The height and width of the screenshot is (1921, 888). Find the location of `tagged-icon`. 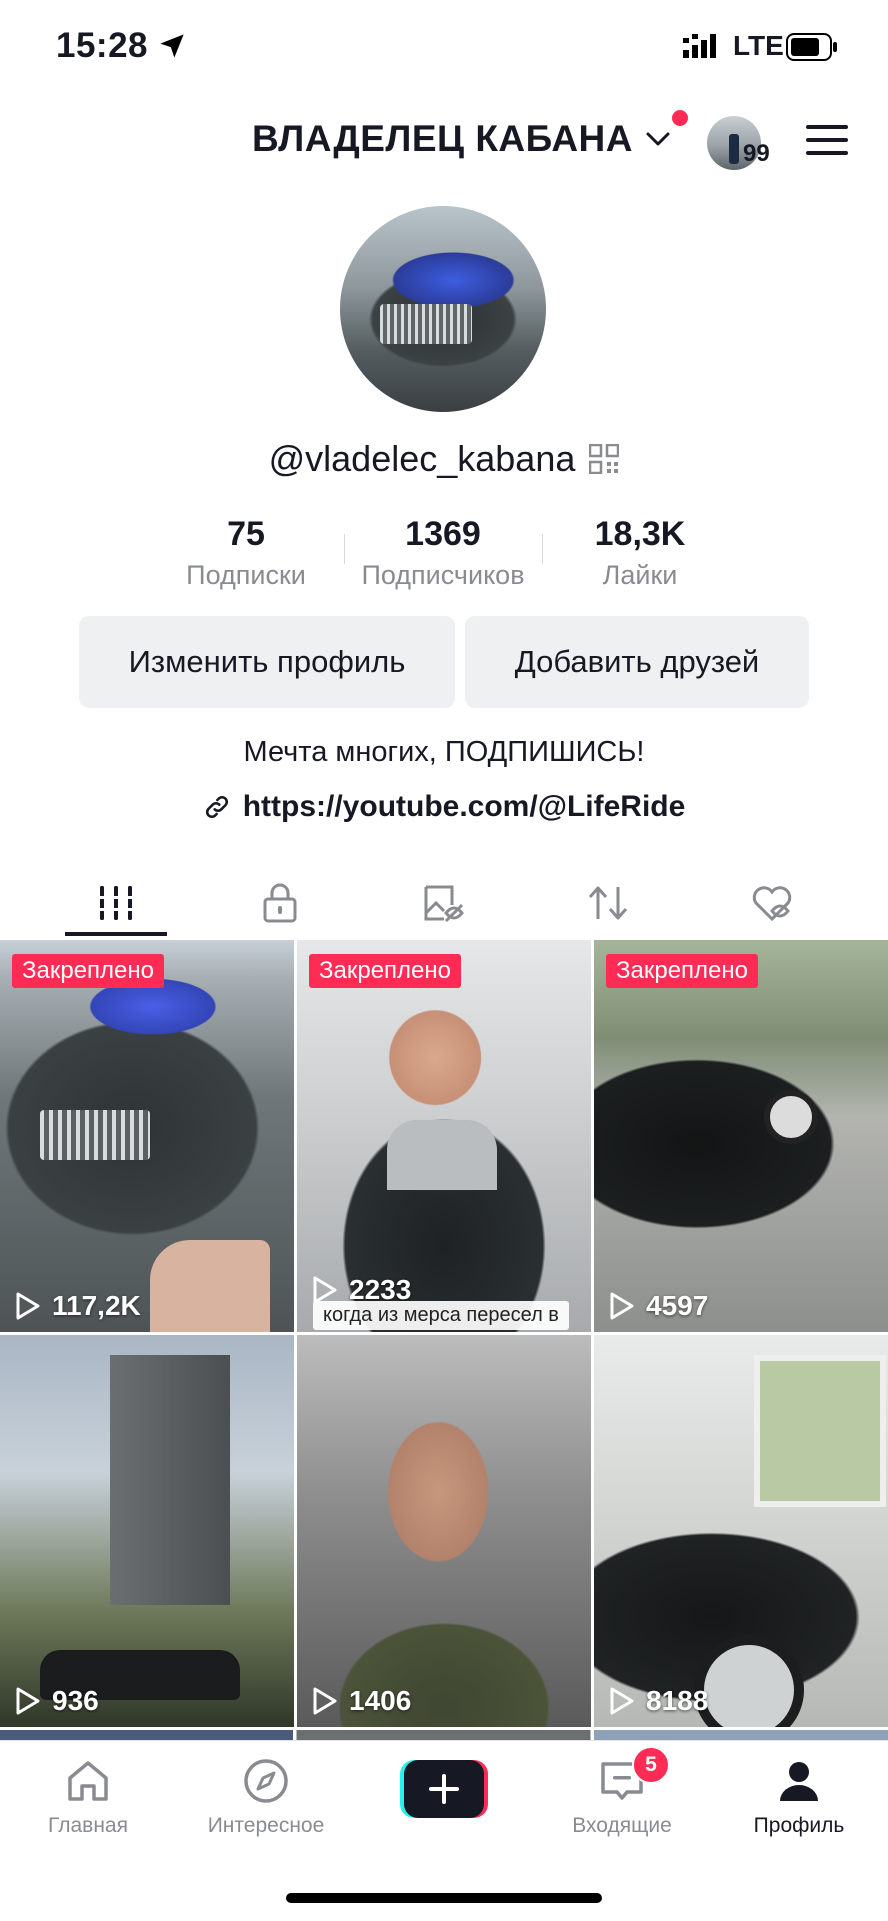

tagged-icon is located at coordinates (444, 904).